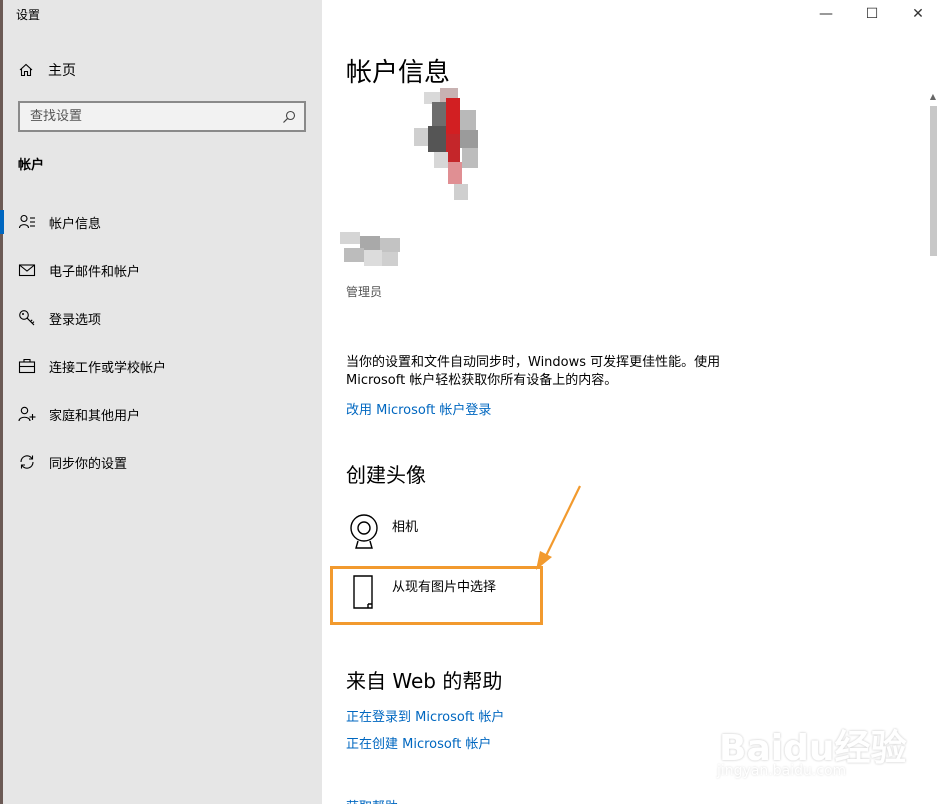 The width and height of the screenshot is (939, 804). Describe the element at coordinates (75, 320) in the screenshot. I see `sidebar-item-label: 登录选项` at that location.